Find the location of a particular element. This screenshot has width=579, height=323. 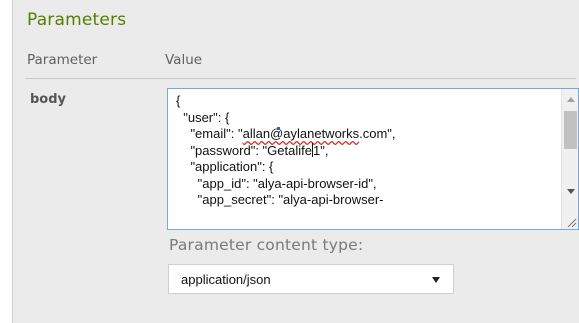

scroll-down-arrow-icon is located at coordinates (570, 191).